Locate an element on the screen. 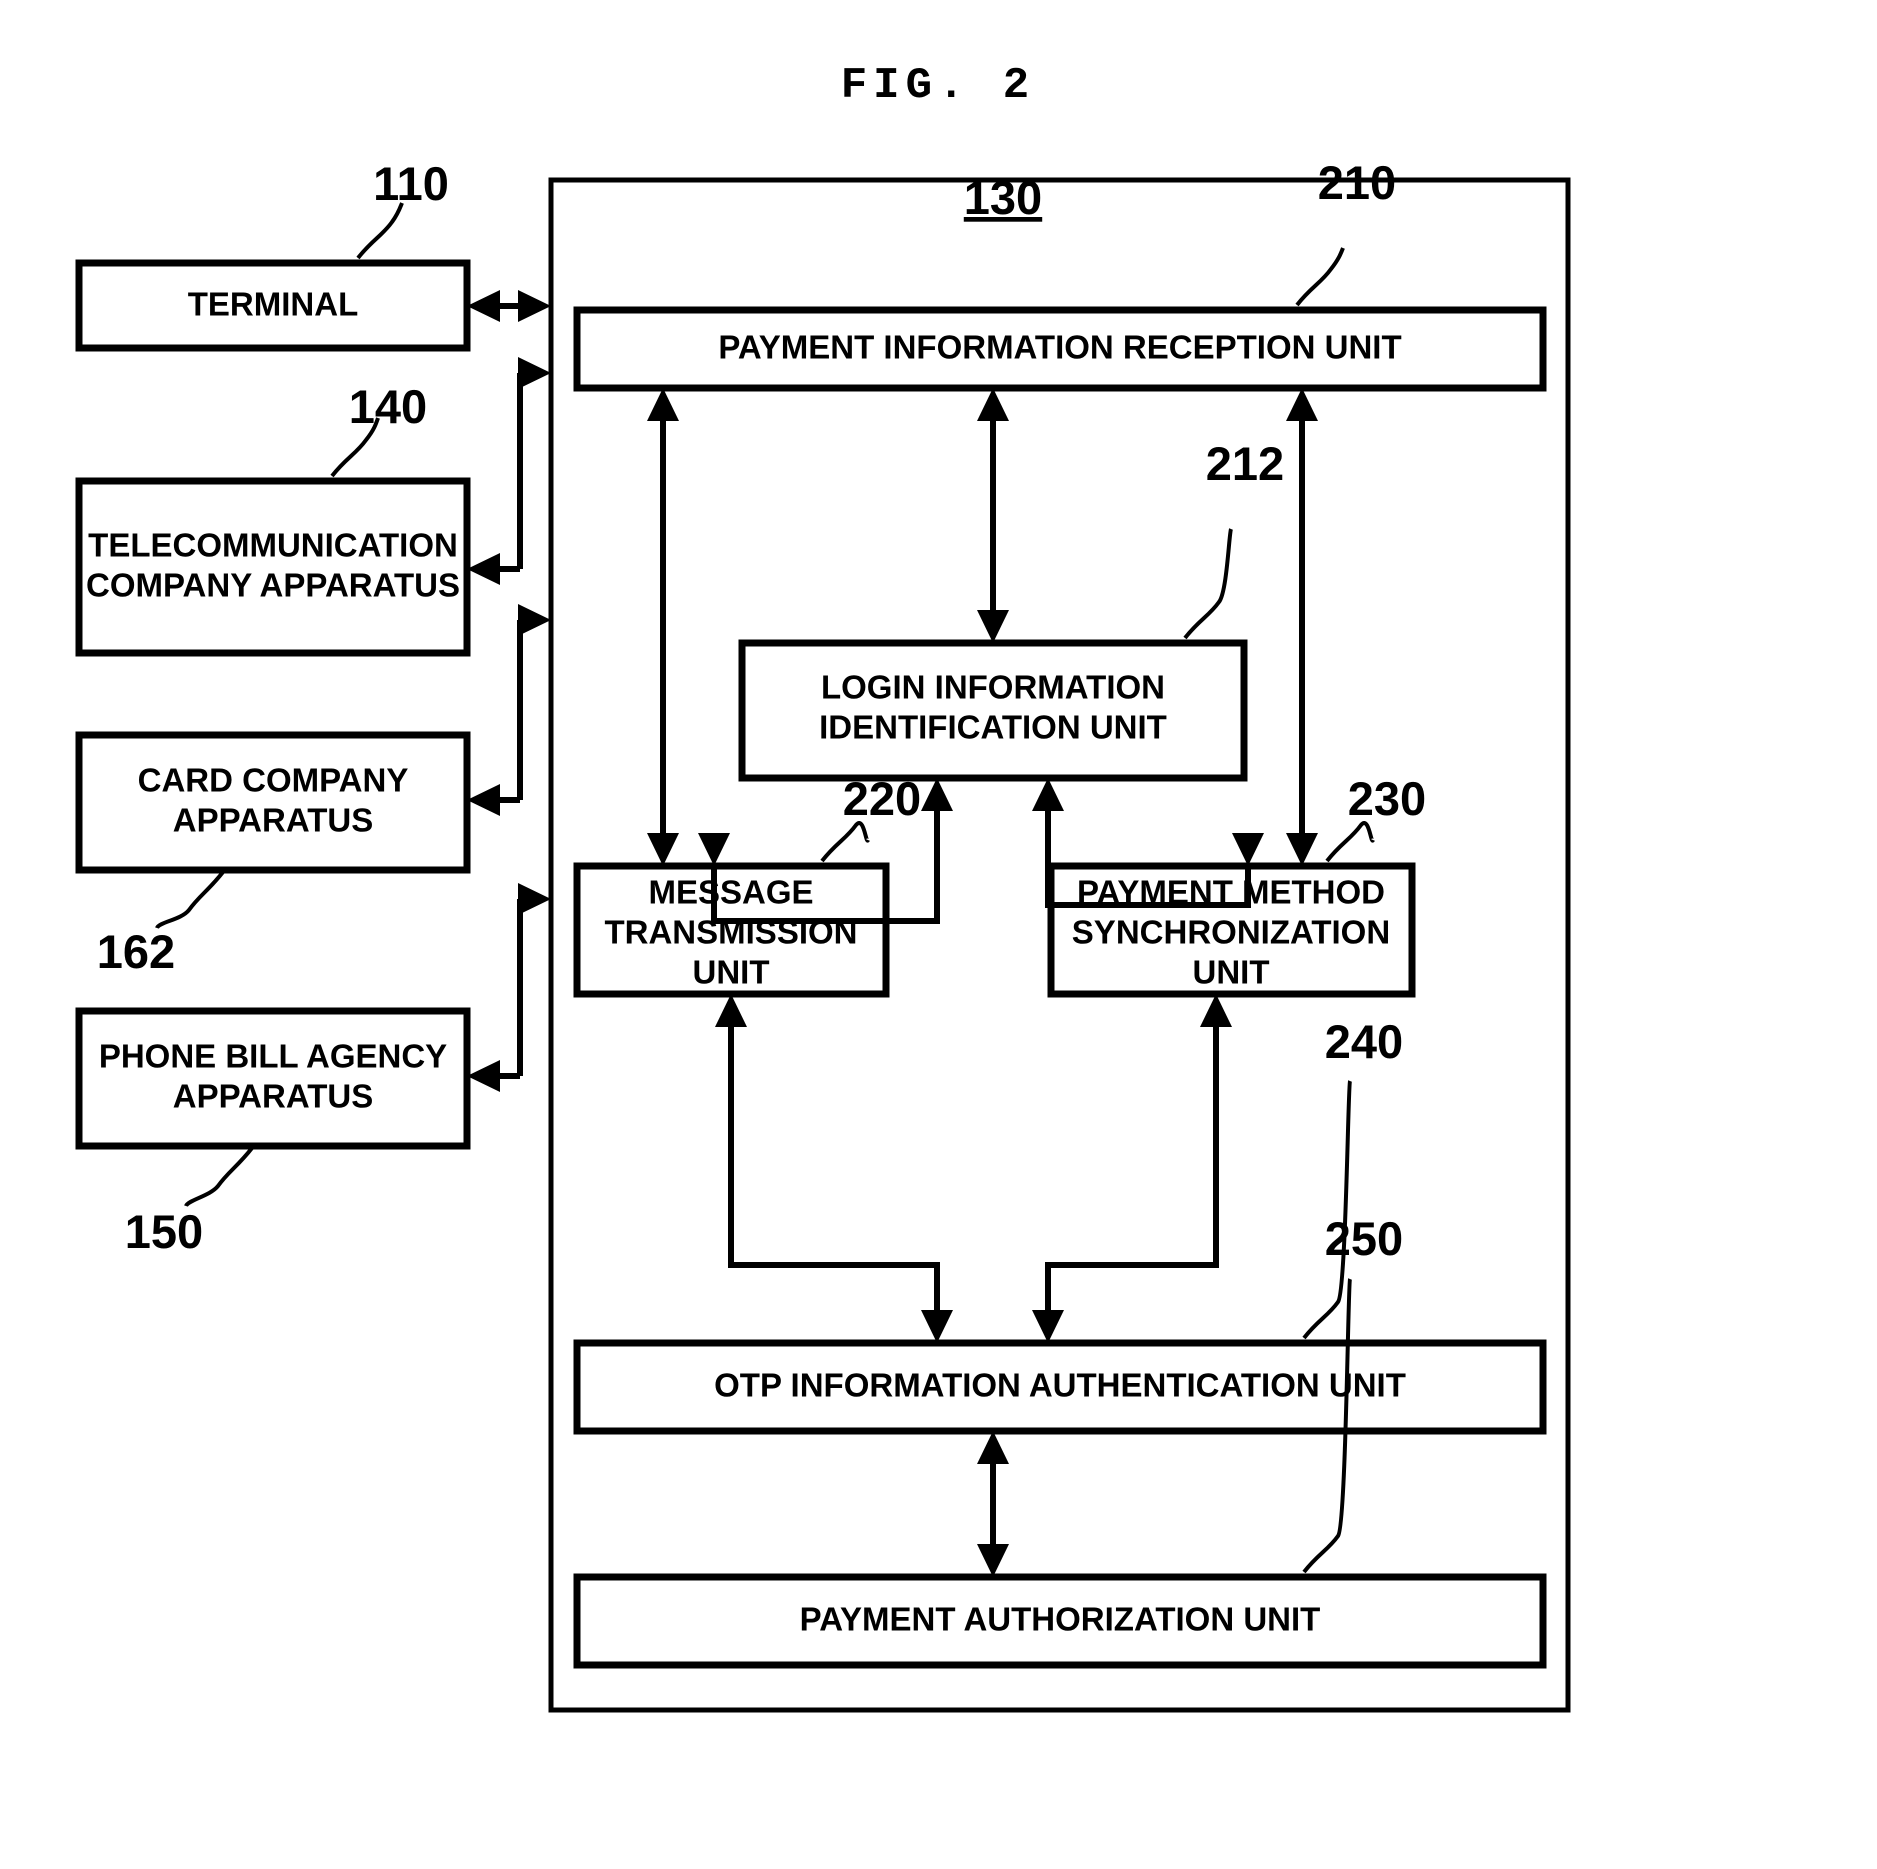 The height and width of the screenshot is (1869, 1877). arrowhead-into-container-card is located at coordinates (534, 620).